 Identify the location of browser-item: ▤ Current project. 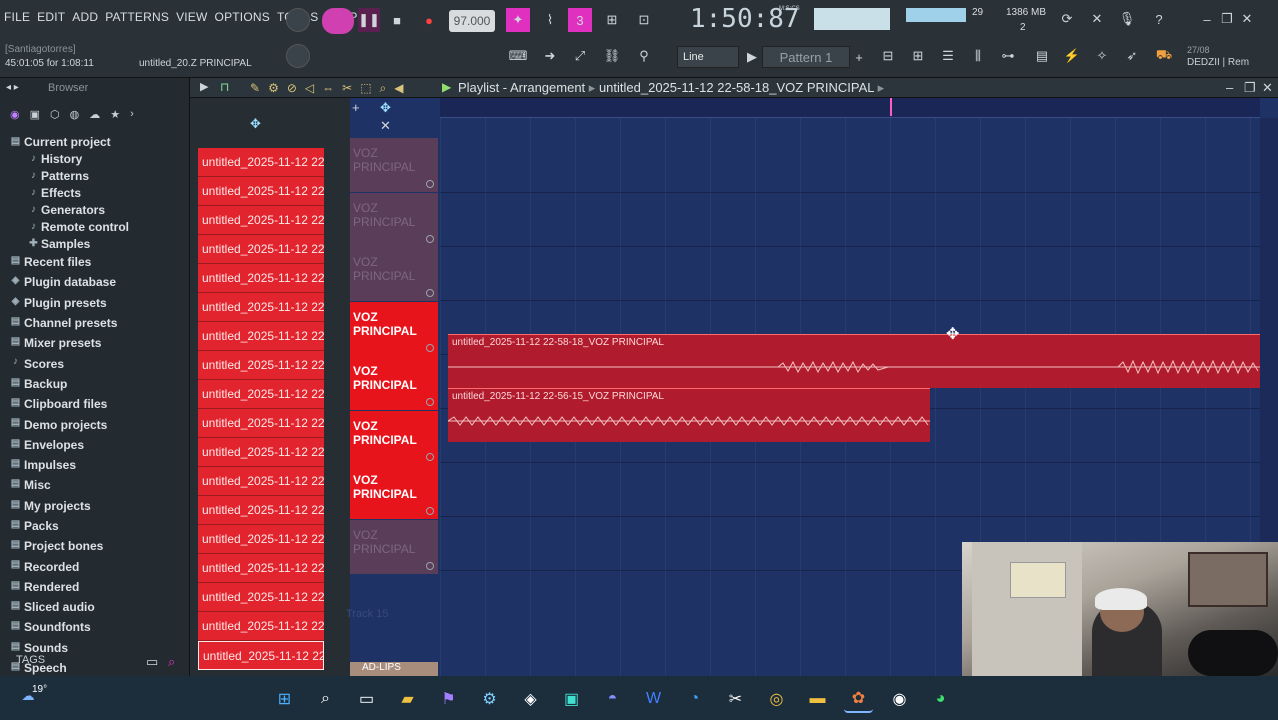
(97, 141).